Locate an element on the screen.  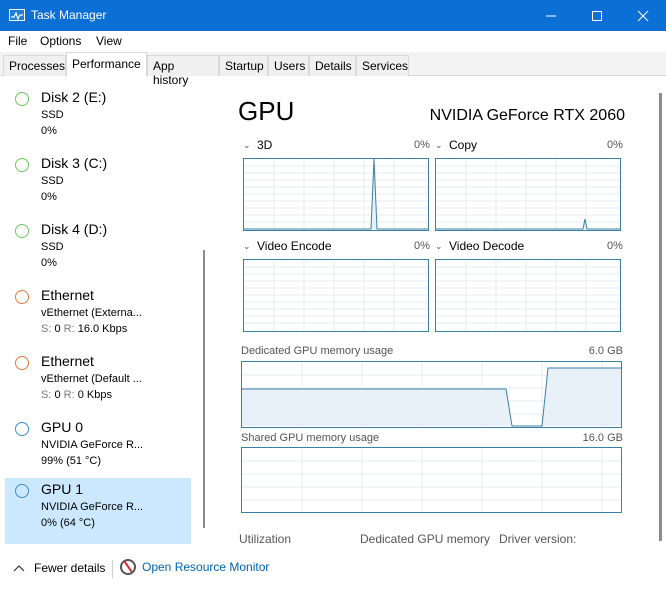
sidebar-item-disk4: Disk 4 (D:) SSD 0% is located at coordinates (98, 251).